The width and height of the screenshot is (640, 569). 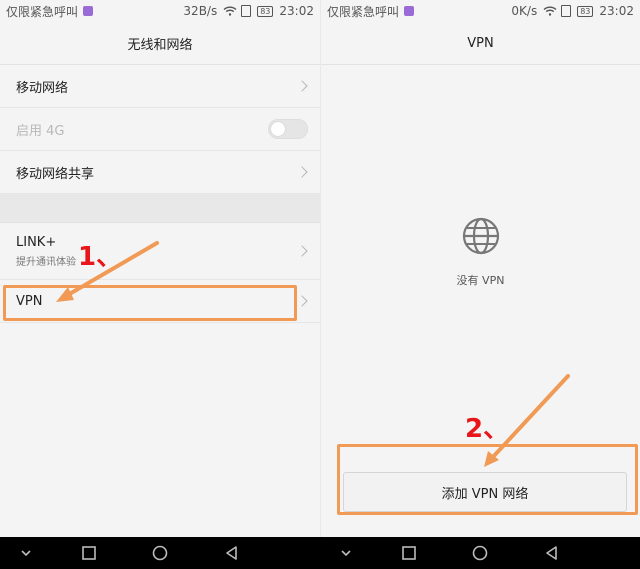 What do you see at coordinates (36, 242) in the screenshot?
I see `link-plus-label: LINK+` at bounding box center [36, 242].